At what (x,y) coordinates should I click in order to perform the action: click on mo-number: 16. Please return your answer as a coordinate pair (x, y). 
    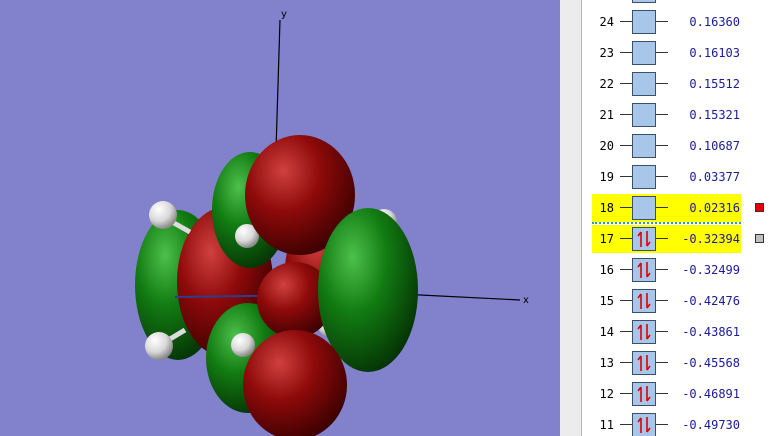
    Looking at the image, I should click on (606, 270).